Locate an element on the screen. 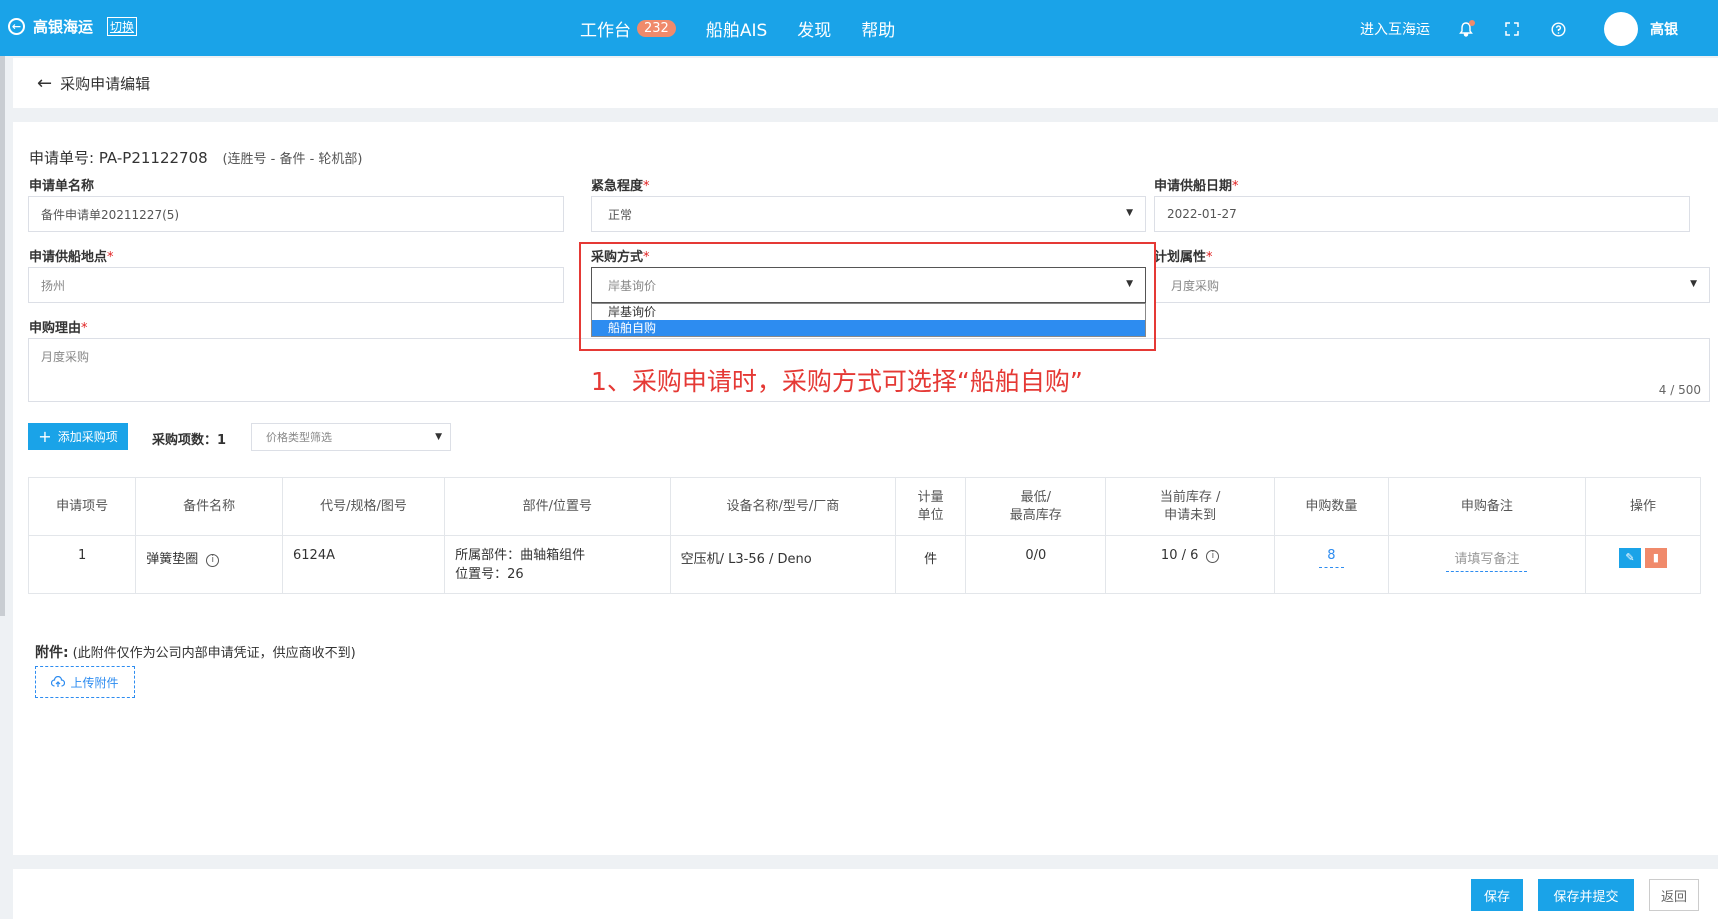 This screenshot has height=919, width=1718. highlight-box is located at coordinates (867, 296).